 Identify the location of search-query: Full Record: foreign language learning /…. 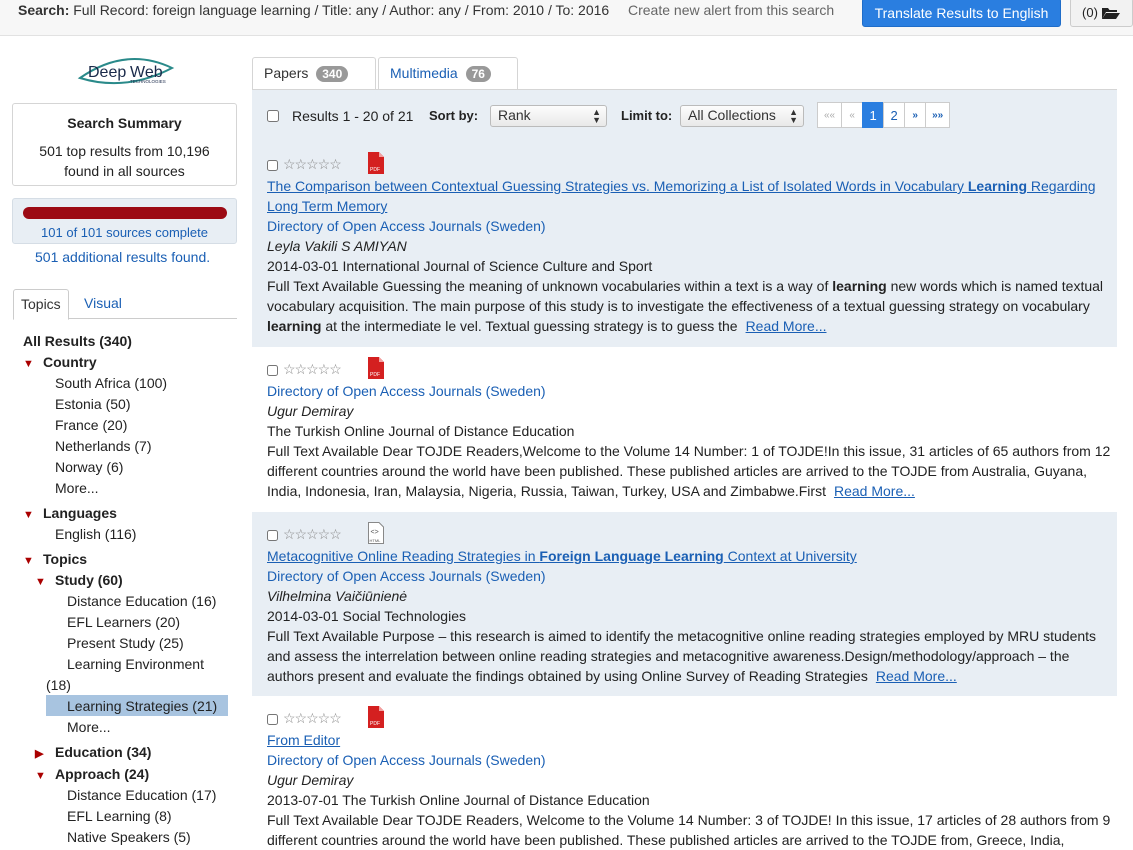
(341, 10).